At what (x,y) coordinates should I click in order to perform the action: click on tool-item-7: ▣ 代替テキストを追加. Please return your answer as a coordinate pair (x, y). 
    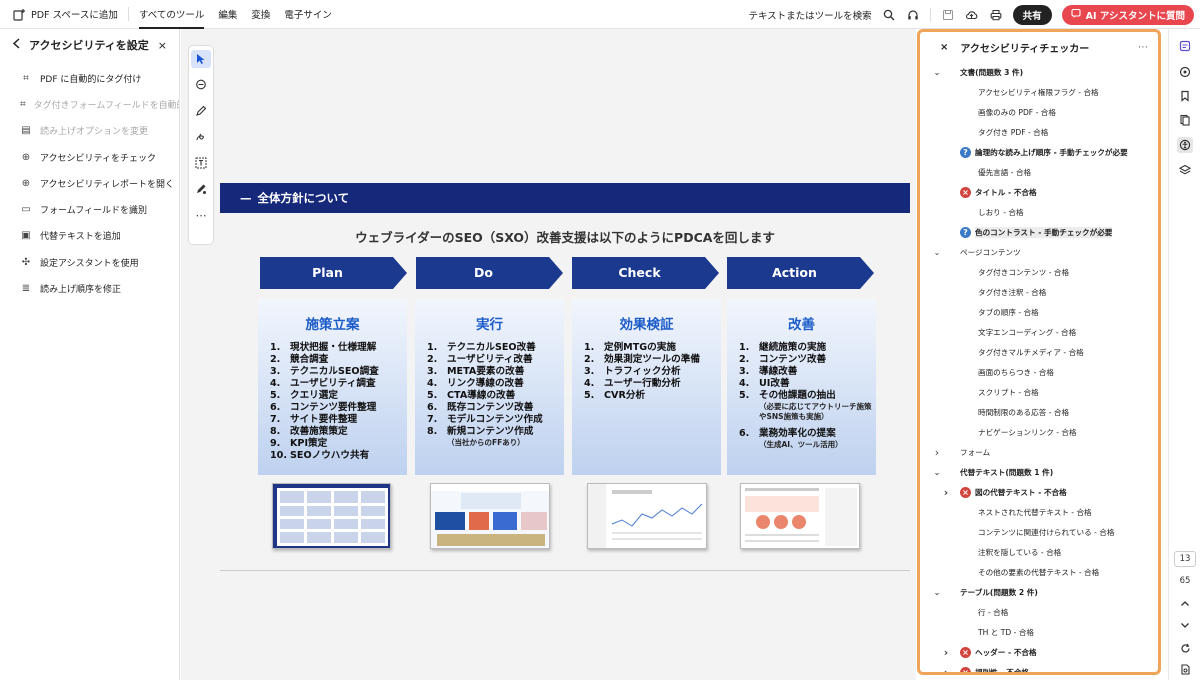
    Looking at the image, I should click on (89, 236).